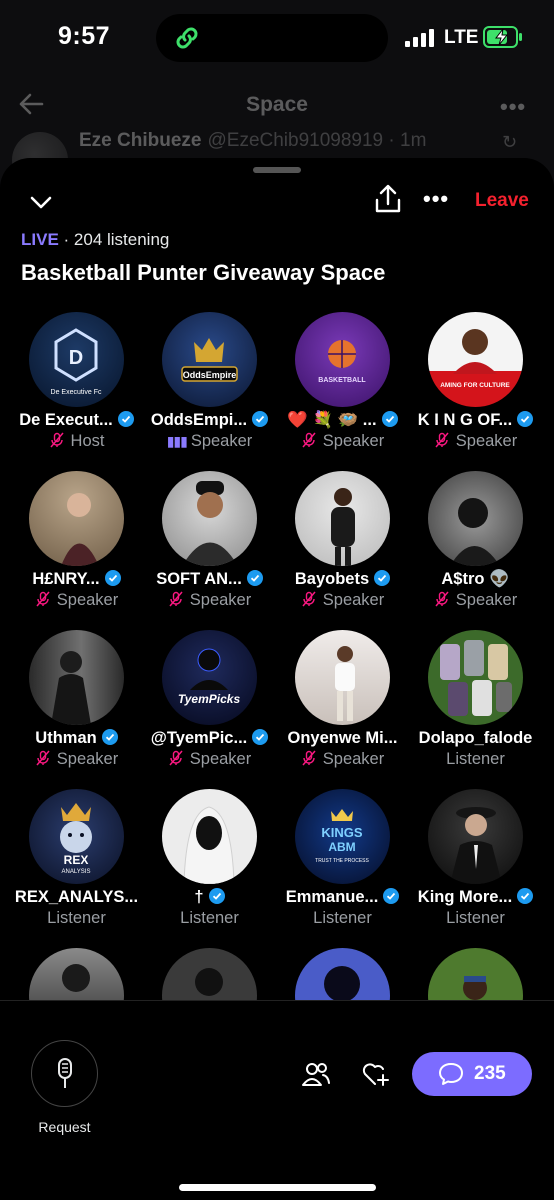 Image resolution: width=554 pixels, height=1200 pixels. I want to click on leave-button: Leave, so click(502, 201).